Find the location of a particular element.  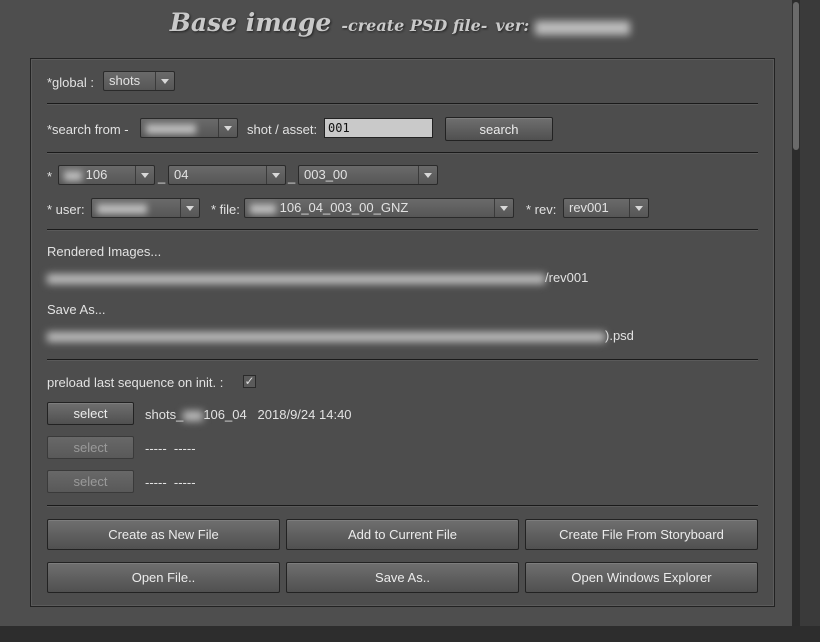

history-1-date: 2018/9/24 14:40 is located at coordinates (304, 414).